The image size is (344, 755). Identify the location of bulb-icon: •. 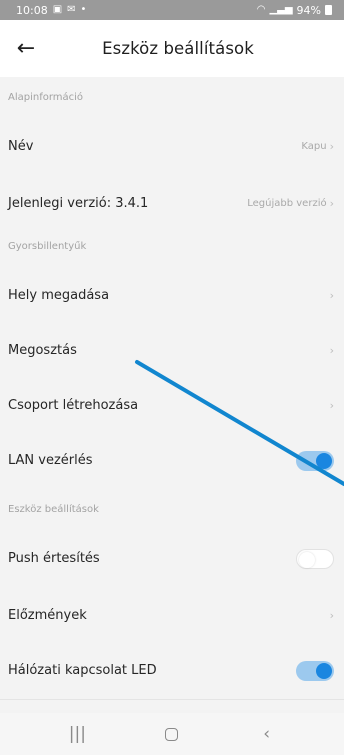
(83, 9).